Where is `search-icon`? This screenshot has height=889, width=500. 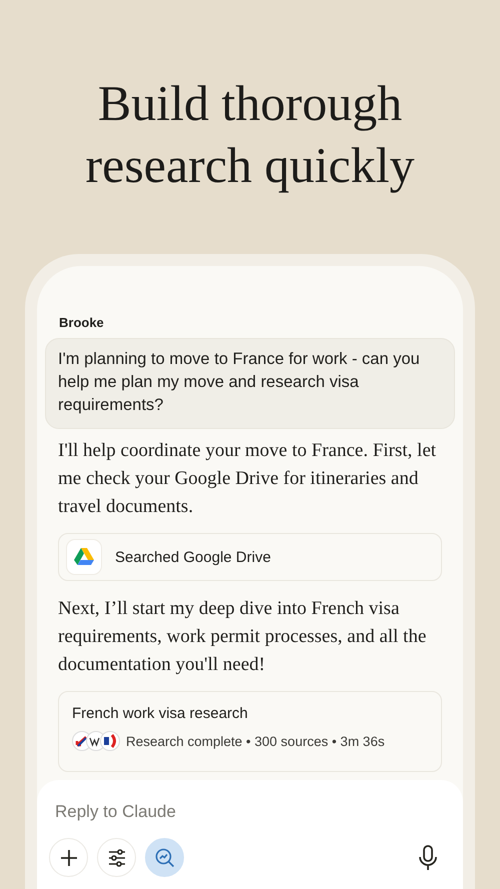 search-icon is located at coordinates (165, 857).